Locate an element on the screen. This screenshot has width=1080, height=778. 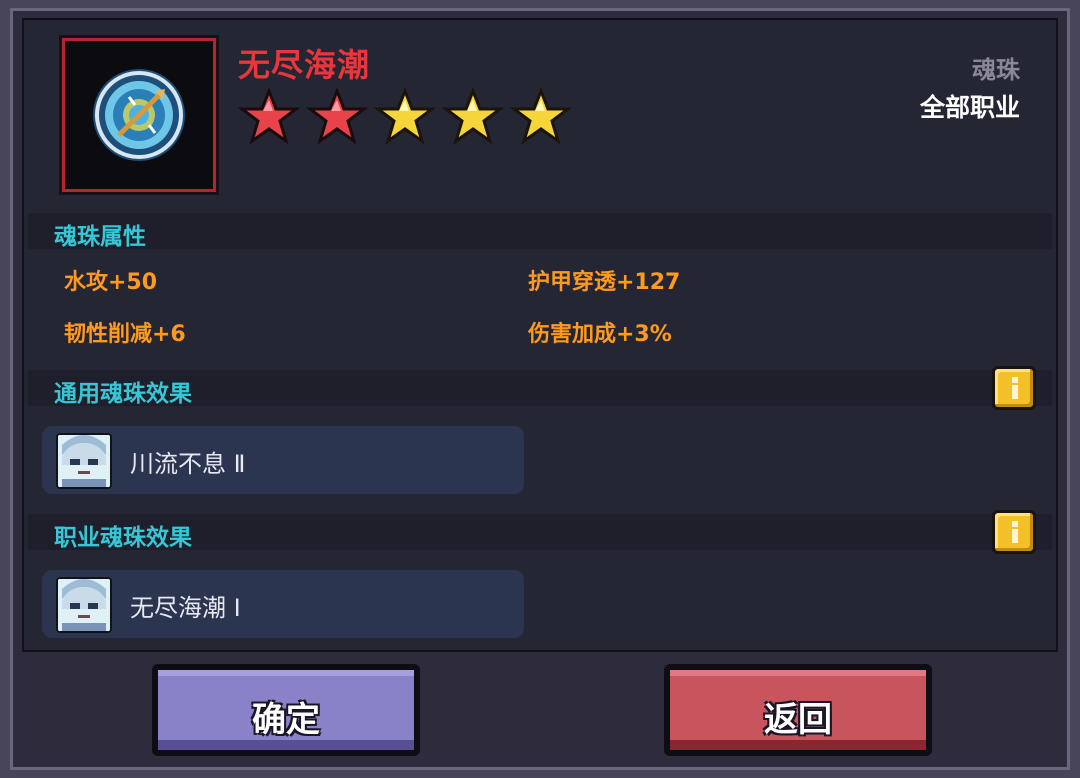
common-effect-section-header: 通用魂珠效果 is located at coordinates (540, 388).